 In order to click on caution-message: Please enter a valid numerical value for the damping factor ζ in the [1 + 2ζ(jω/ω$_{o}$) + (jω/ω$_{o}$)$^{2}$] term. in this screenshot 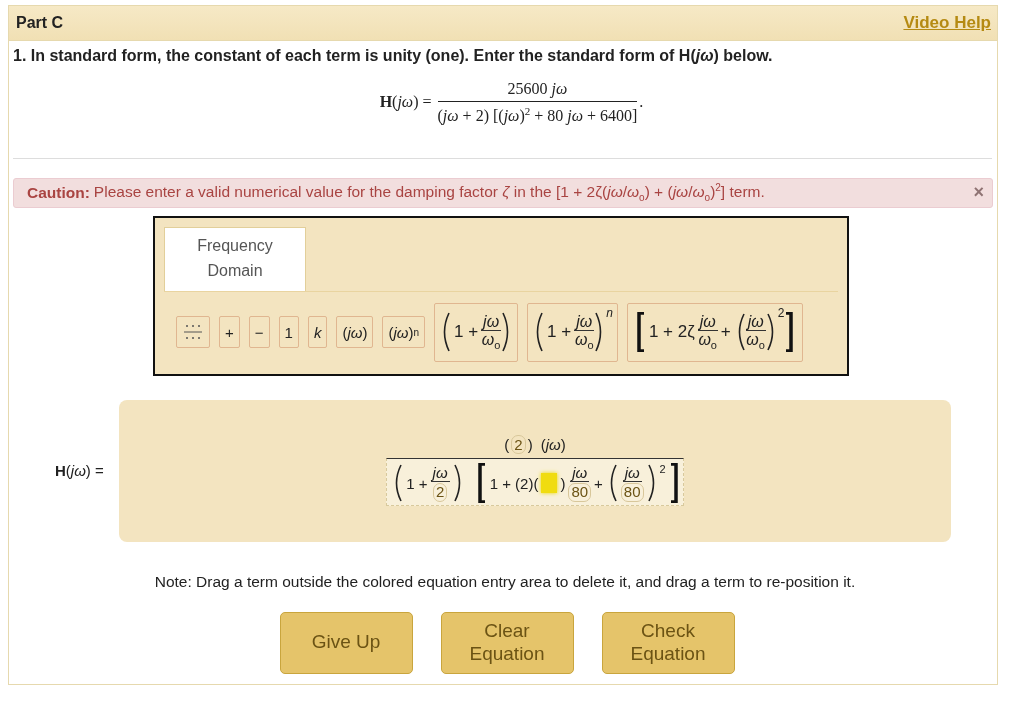, I will do `click(429, 193)`.